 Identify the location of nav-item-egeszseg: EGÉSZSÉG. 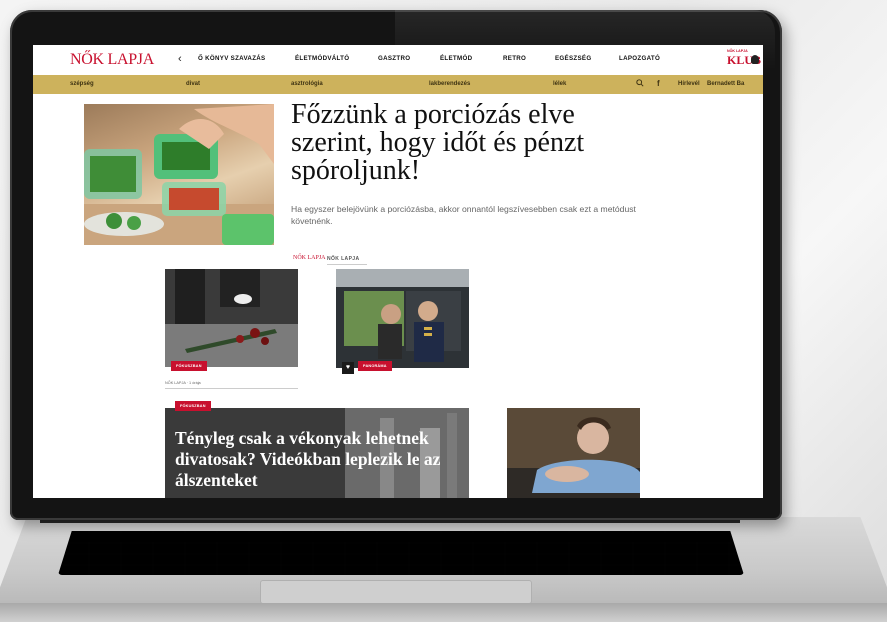
(573, 58).